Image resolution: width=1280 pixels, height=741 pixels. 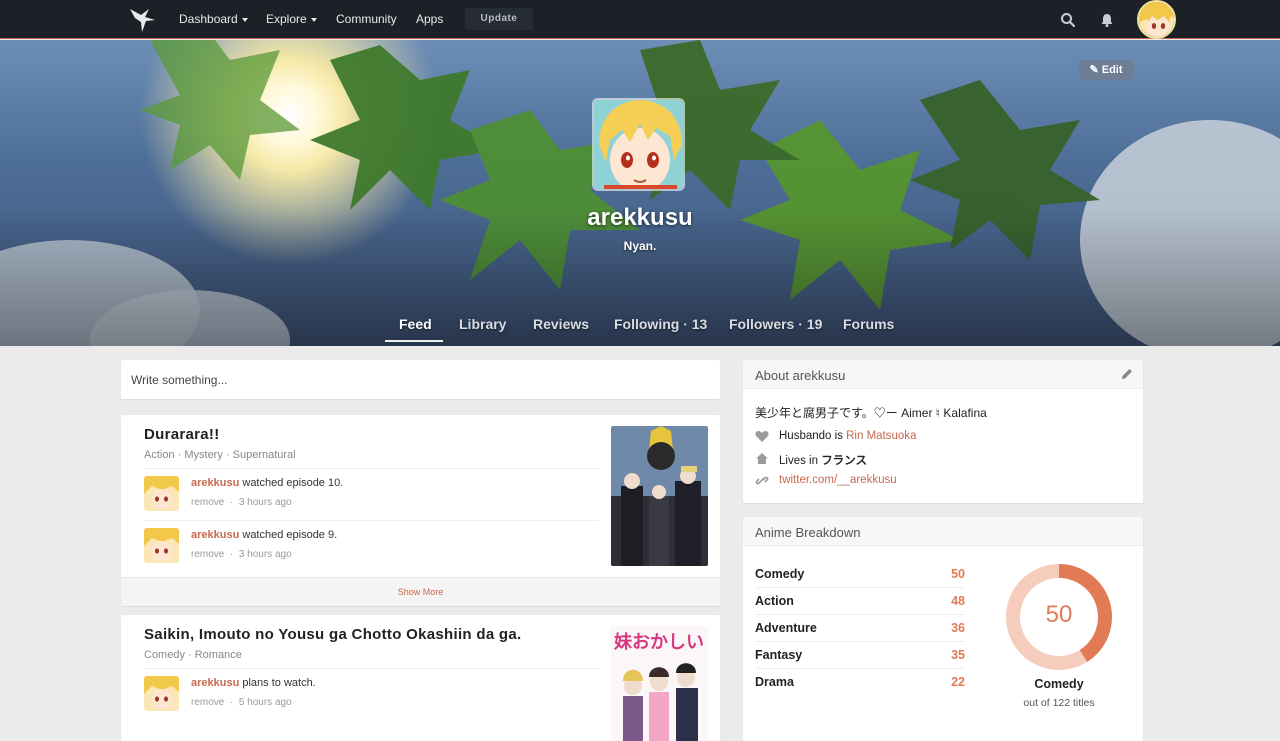 What do you see at coordinates (774, 682) in the screenshot?
I see `genre-label: Drama` at bounding box center [774, 682].